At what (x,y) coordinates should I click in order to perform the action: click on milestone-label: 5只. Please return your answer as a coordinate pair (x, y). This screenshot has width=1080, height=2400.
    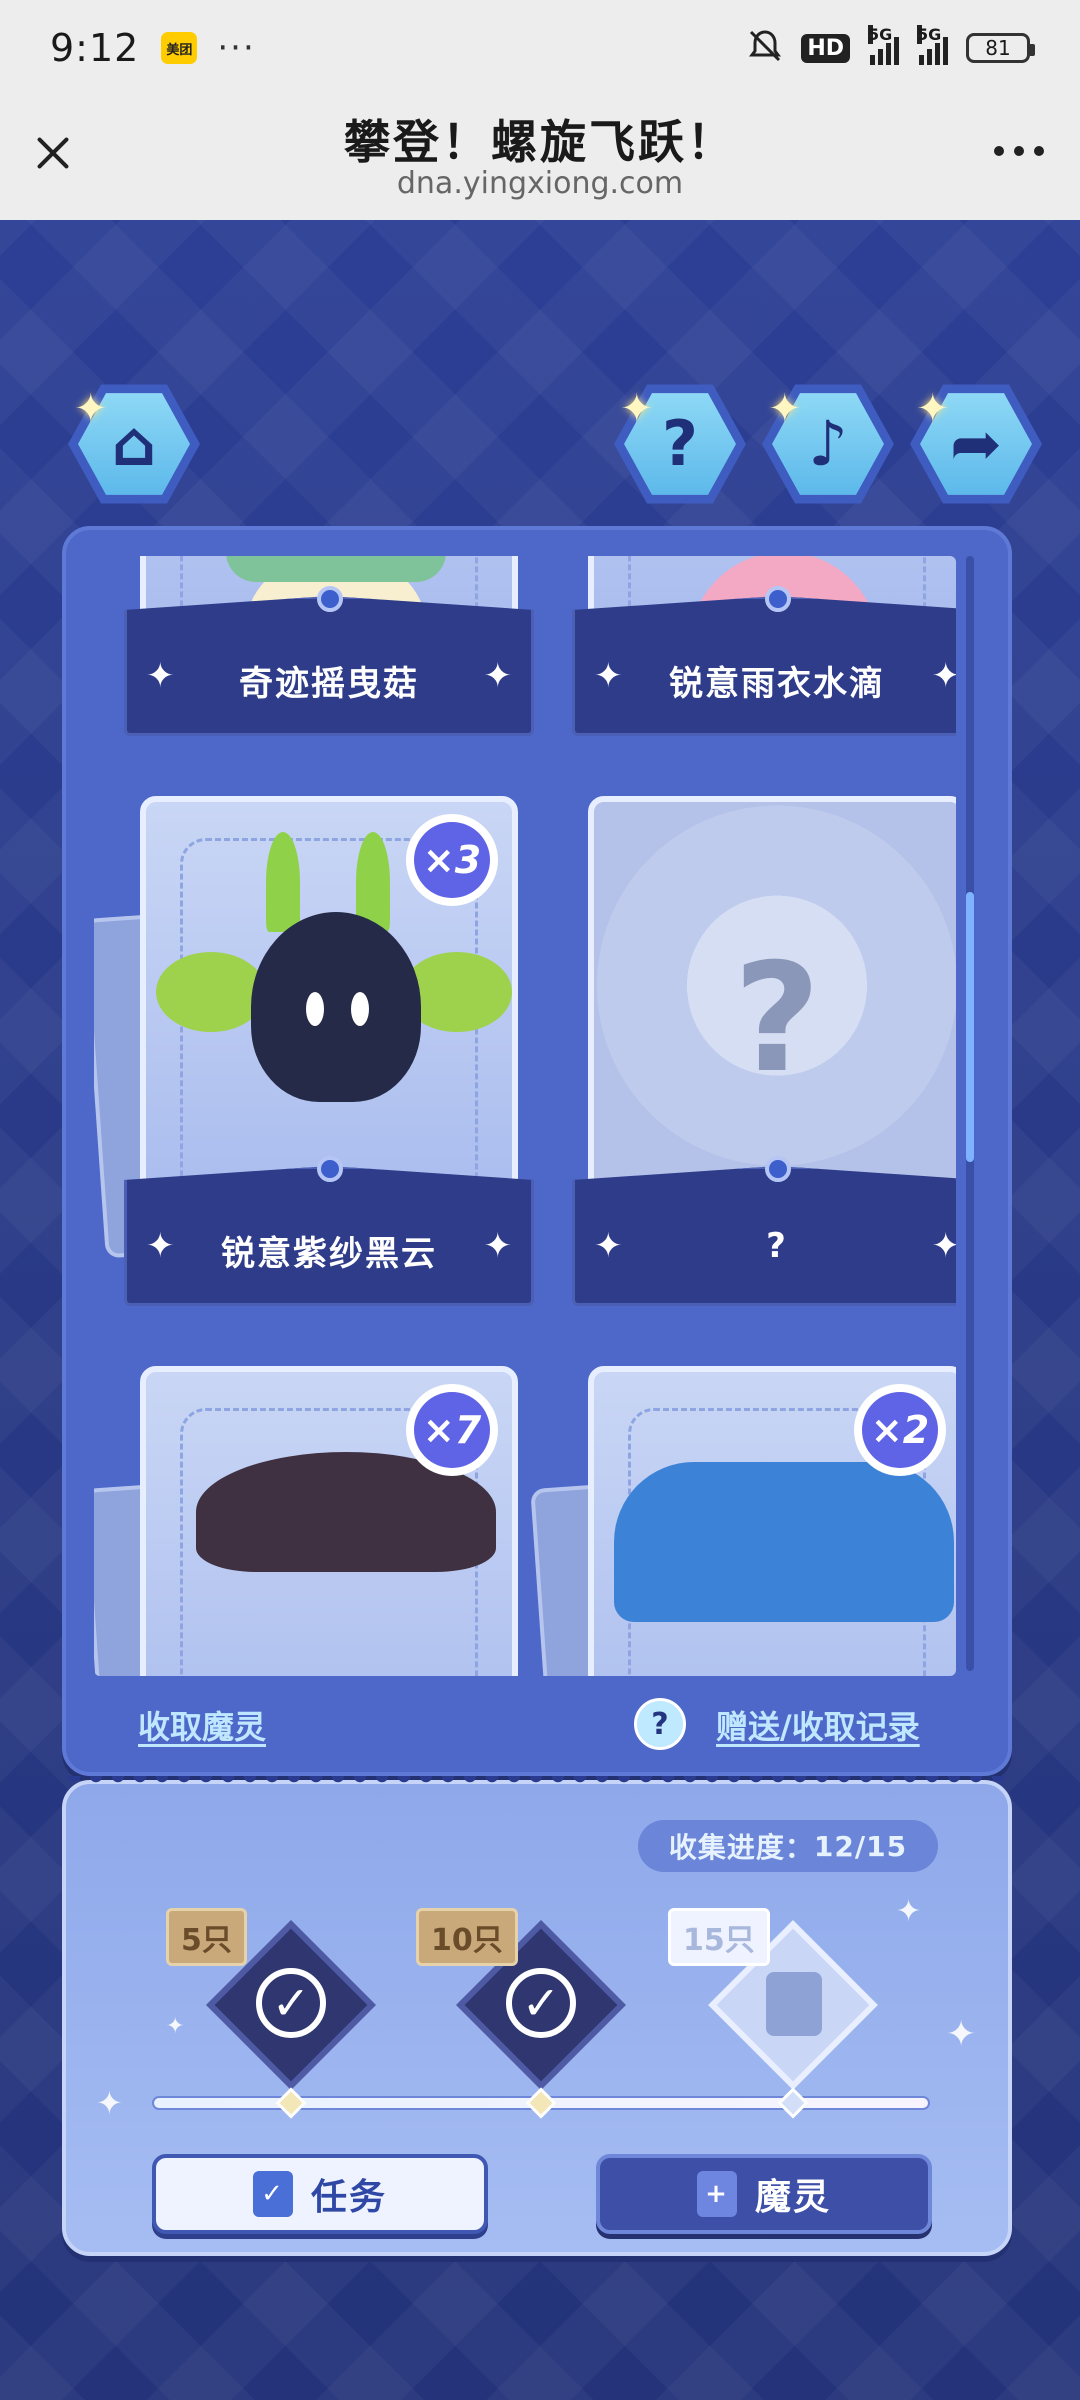
    Looking at the image, I should click on (206, 1937).